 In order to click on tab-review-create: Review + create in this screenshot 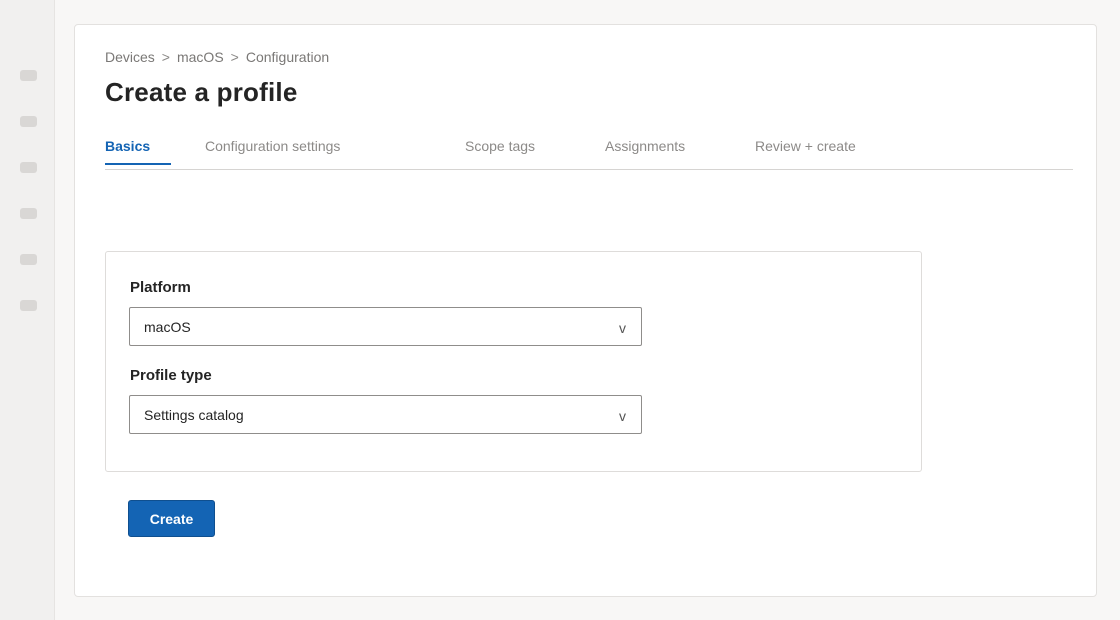, I will do `click(805, 146)`.